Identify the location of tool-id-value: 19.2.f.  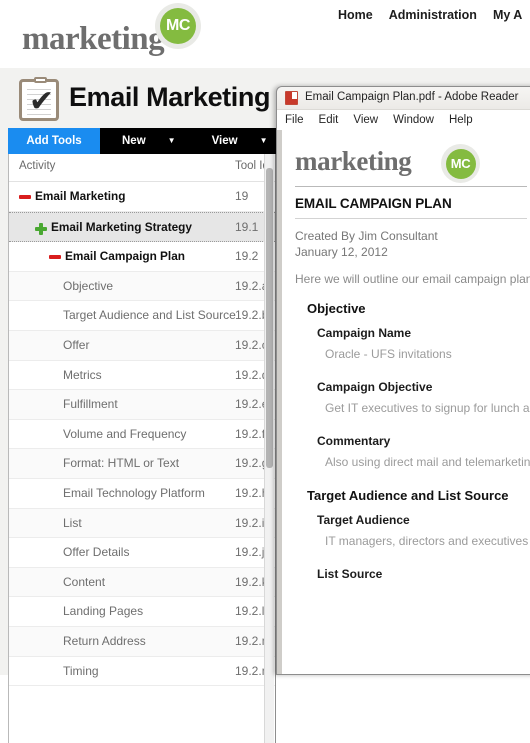
(250, 433).